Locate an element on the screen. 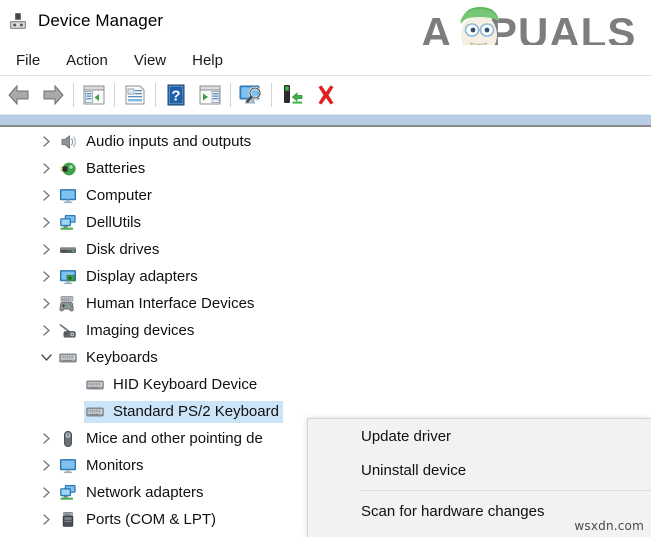 Image resolution: width=651 pixels, height=537 pixels. ctx-update-driver: Update driver is located at coordinates (479, 436).